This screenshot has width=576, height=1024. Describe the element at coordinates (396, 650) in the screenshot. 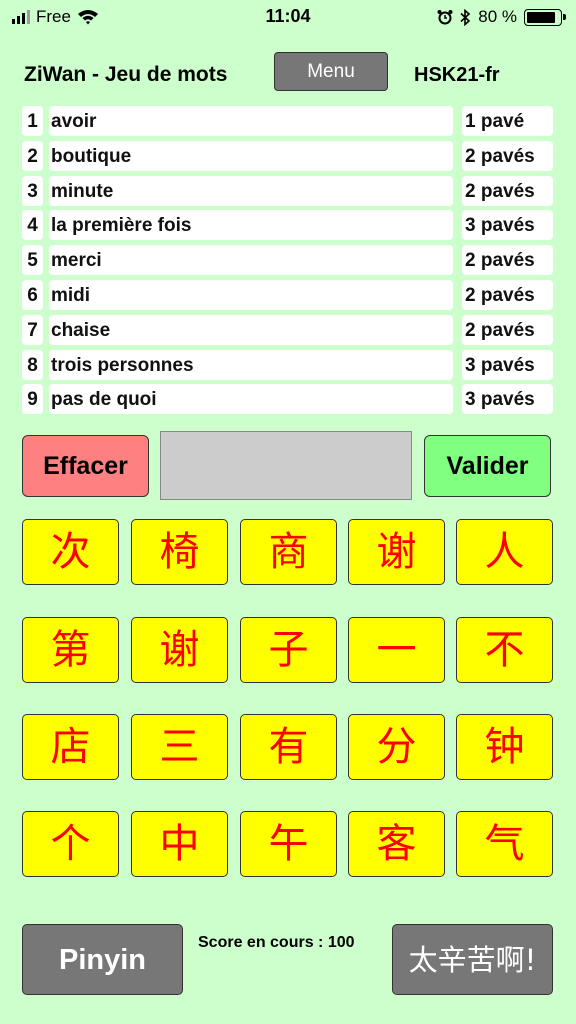

I see `character-tile: 一` at that location.